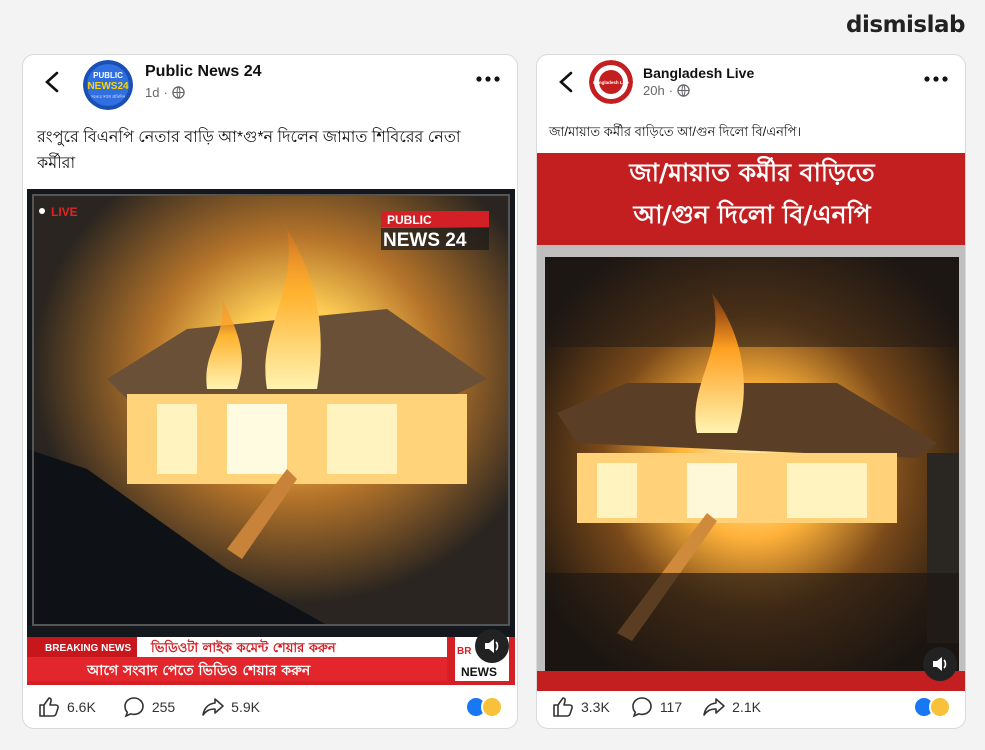  I want to click on post-meta: 1d ·, so click(165, 92).